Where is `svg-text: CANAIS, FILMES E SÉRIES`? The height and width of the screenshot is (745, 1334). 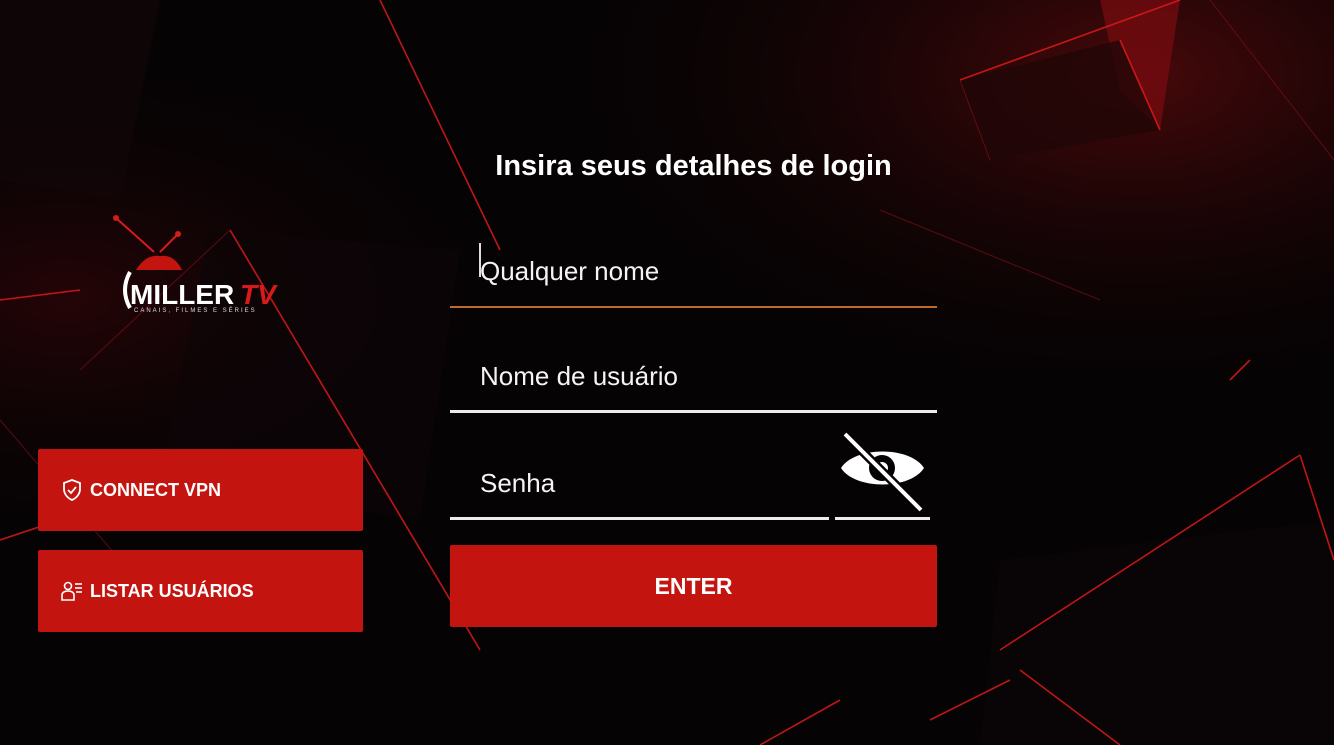 svg-text: CANAIS, FILMES E SÉRIES is located at coordinates (195, 310).